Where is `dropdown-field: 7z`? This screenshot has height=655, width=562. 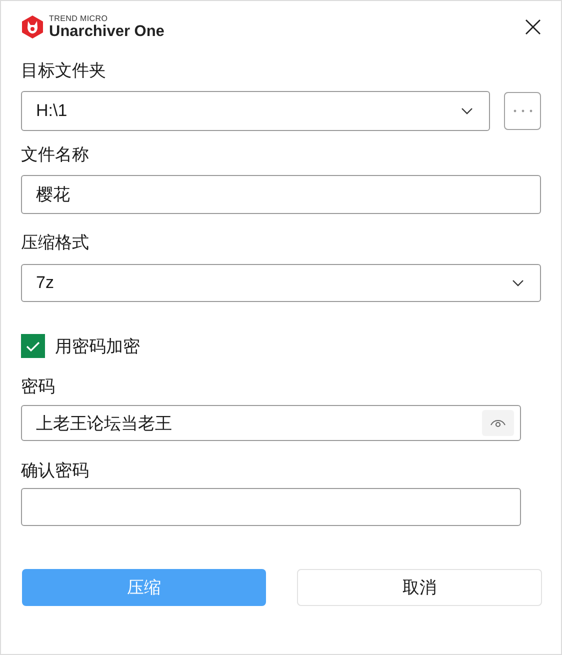 dropdown-field: 7z is located at coordinates (281, 283).